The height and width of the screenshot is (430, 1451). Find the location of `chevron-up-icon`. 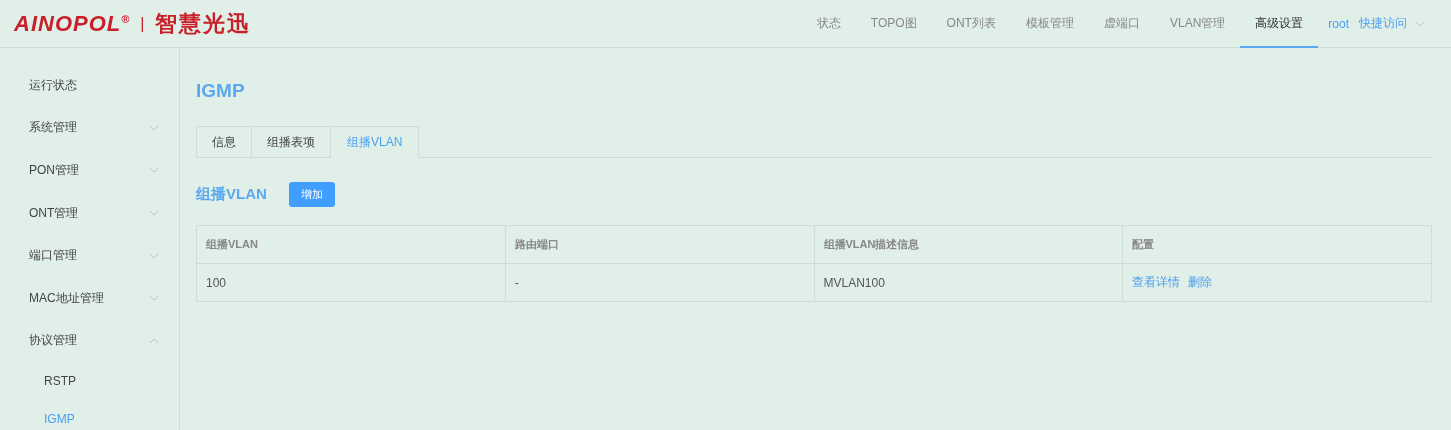

chevron-up-icon is located at coordinates (154, 340).